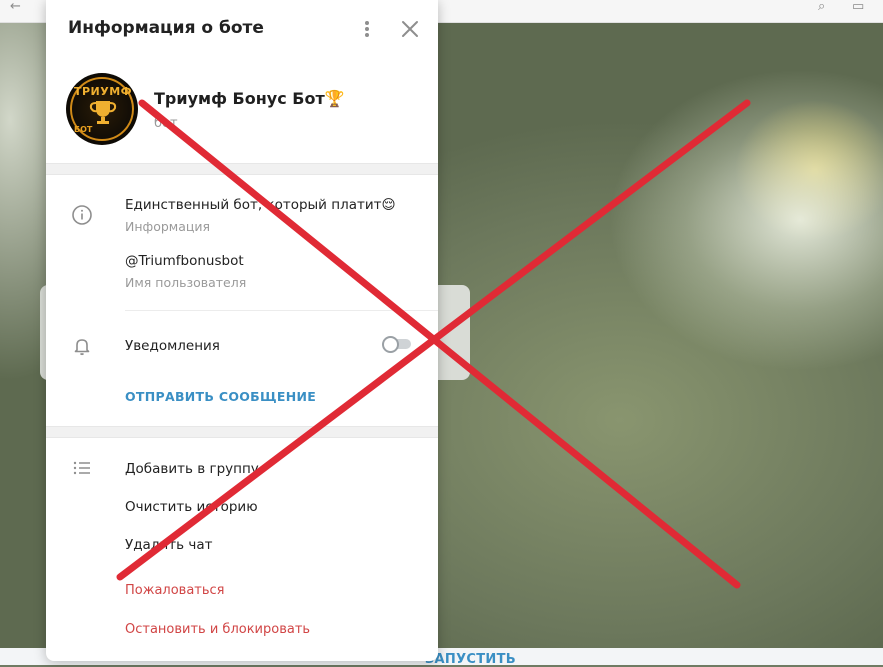 Image resolution: width=883 pixels, height=667 pixels. What do you see at coordinates (191, 507) in the screenshot?
I see `clear-history-button: Очистить историю` at bounding box center [191, 507].